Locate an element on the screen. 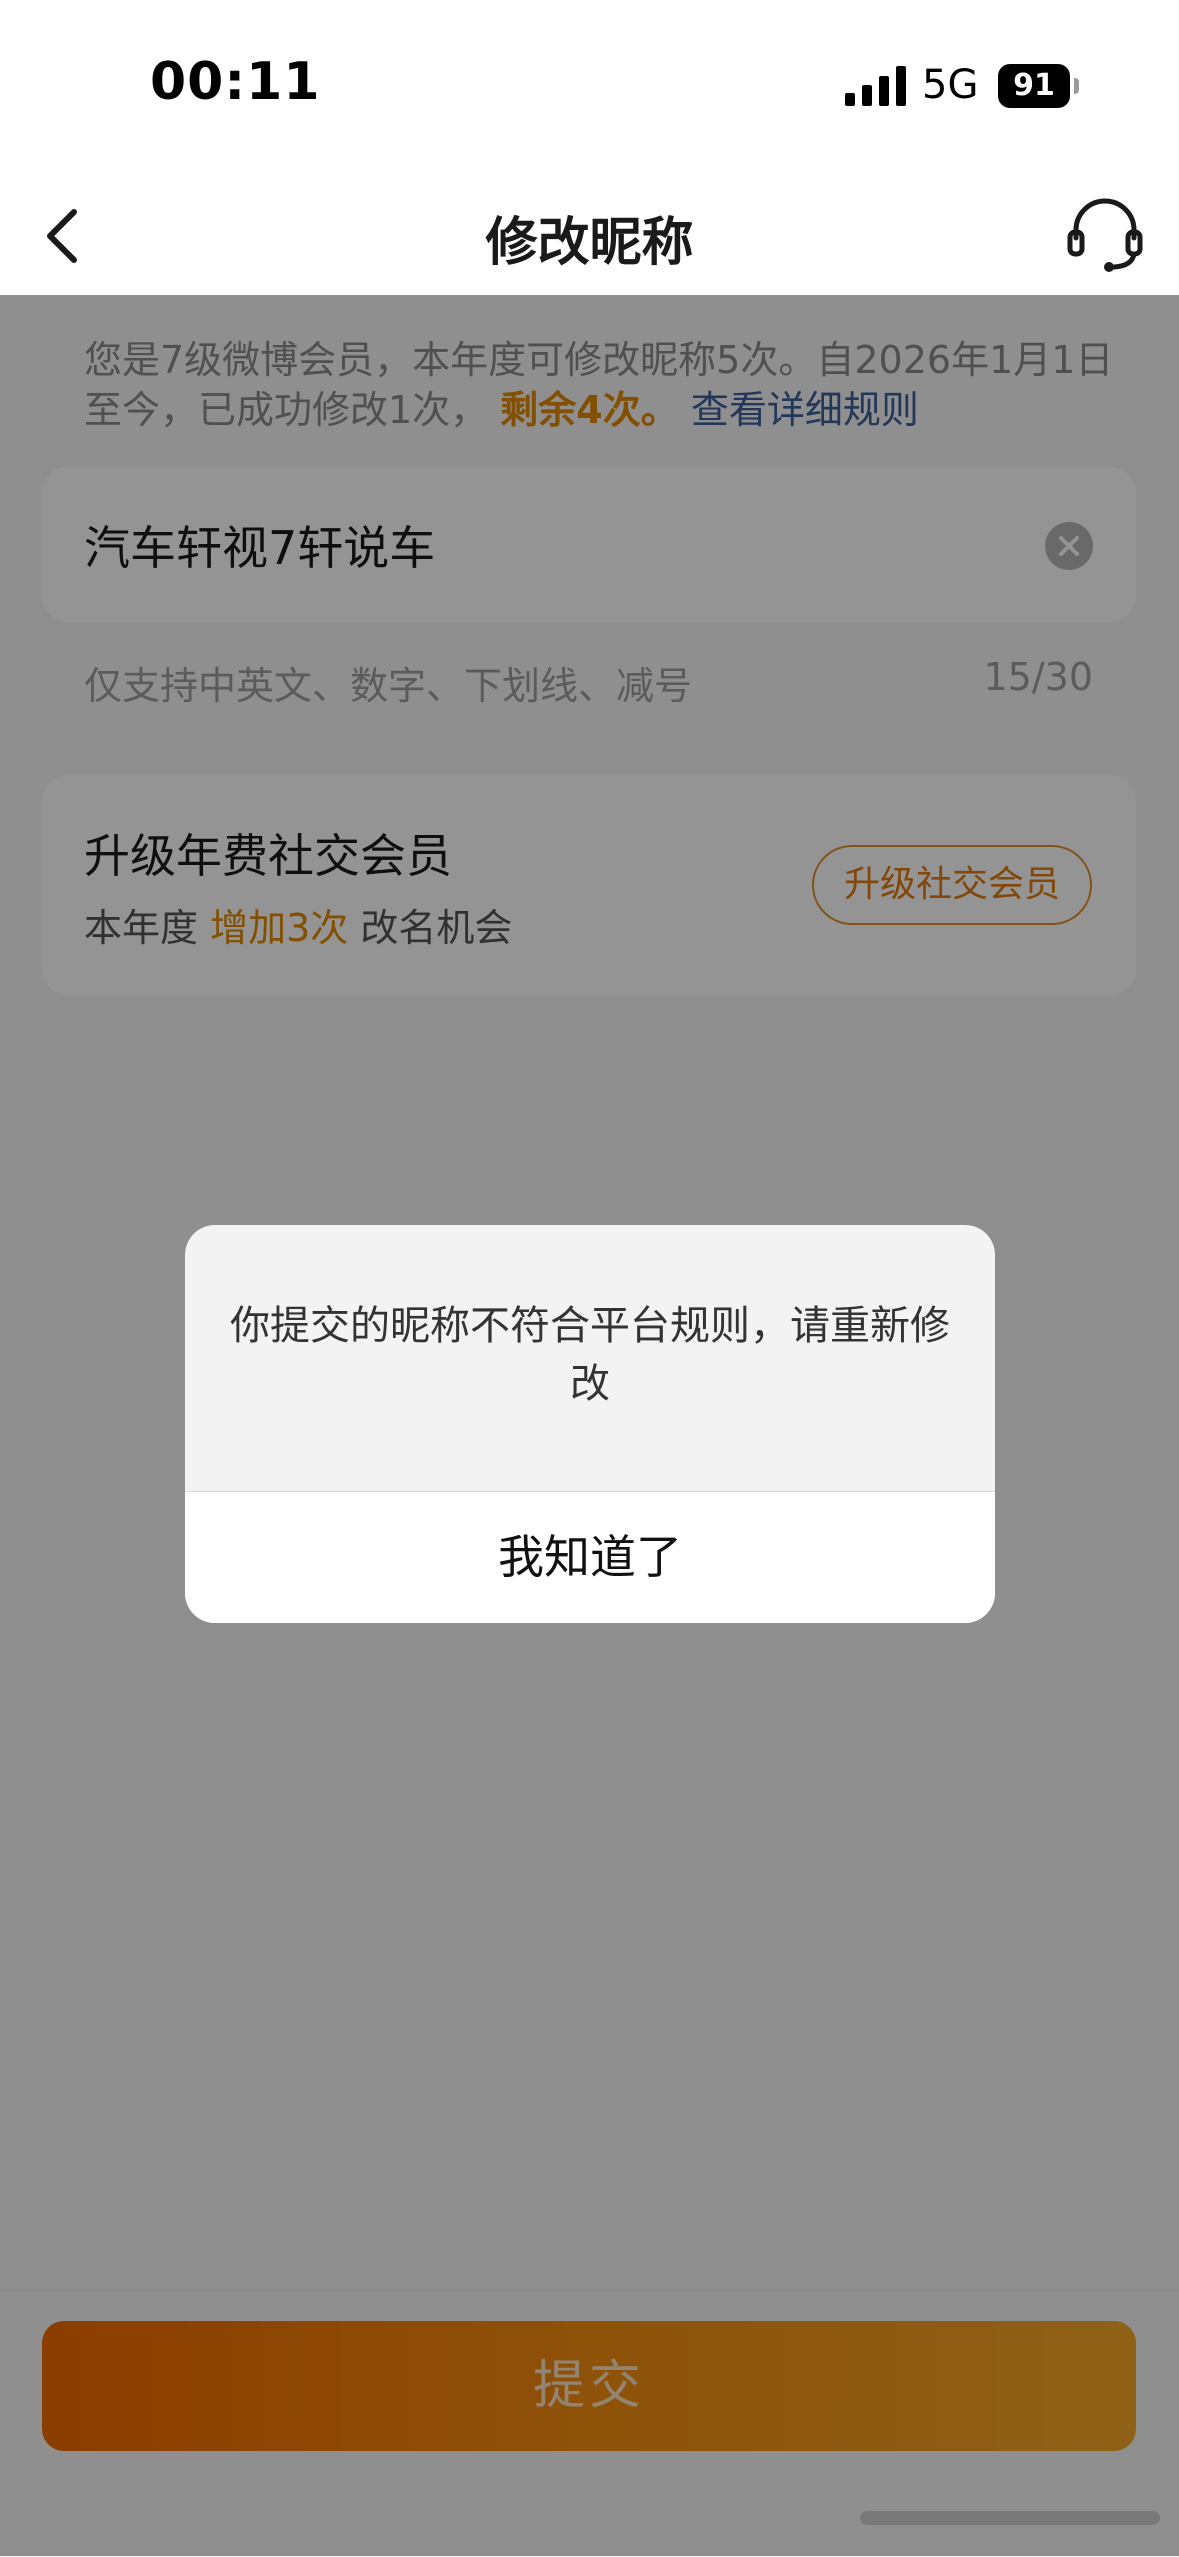  headset-icon is located at coordinates (1105, 235).